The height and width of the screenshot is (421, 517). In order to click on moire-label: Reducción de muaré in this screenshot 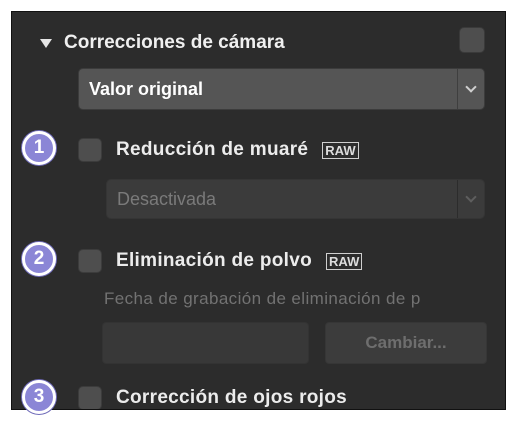, I will do `click(212, 149)`.